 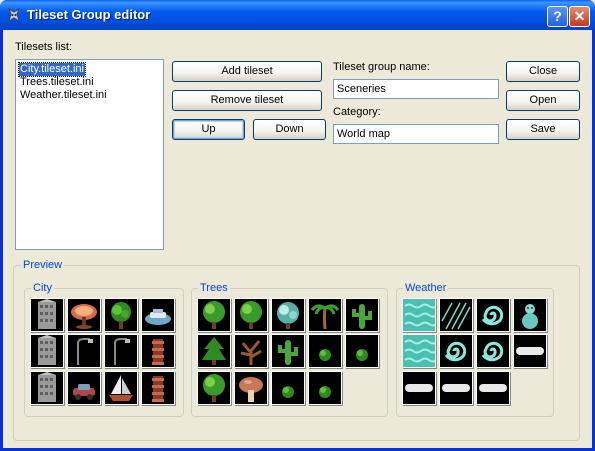 I want to click on preview-group-title: Weather, so click(x=426, y=288).